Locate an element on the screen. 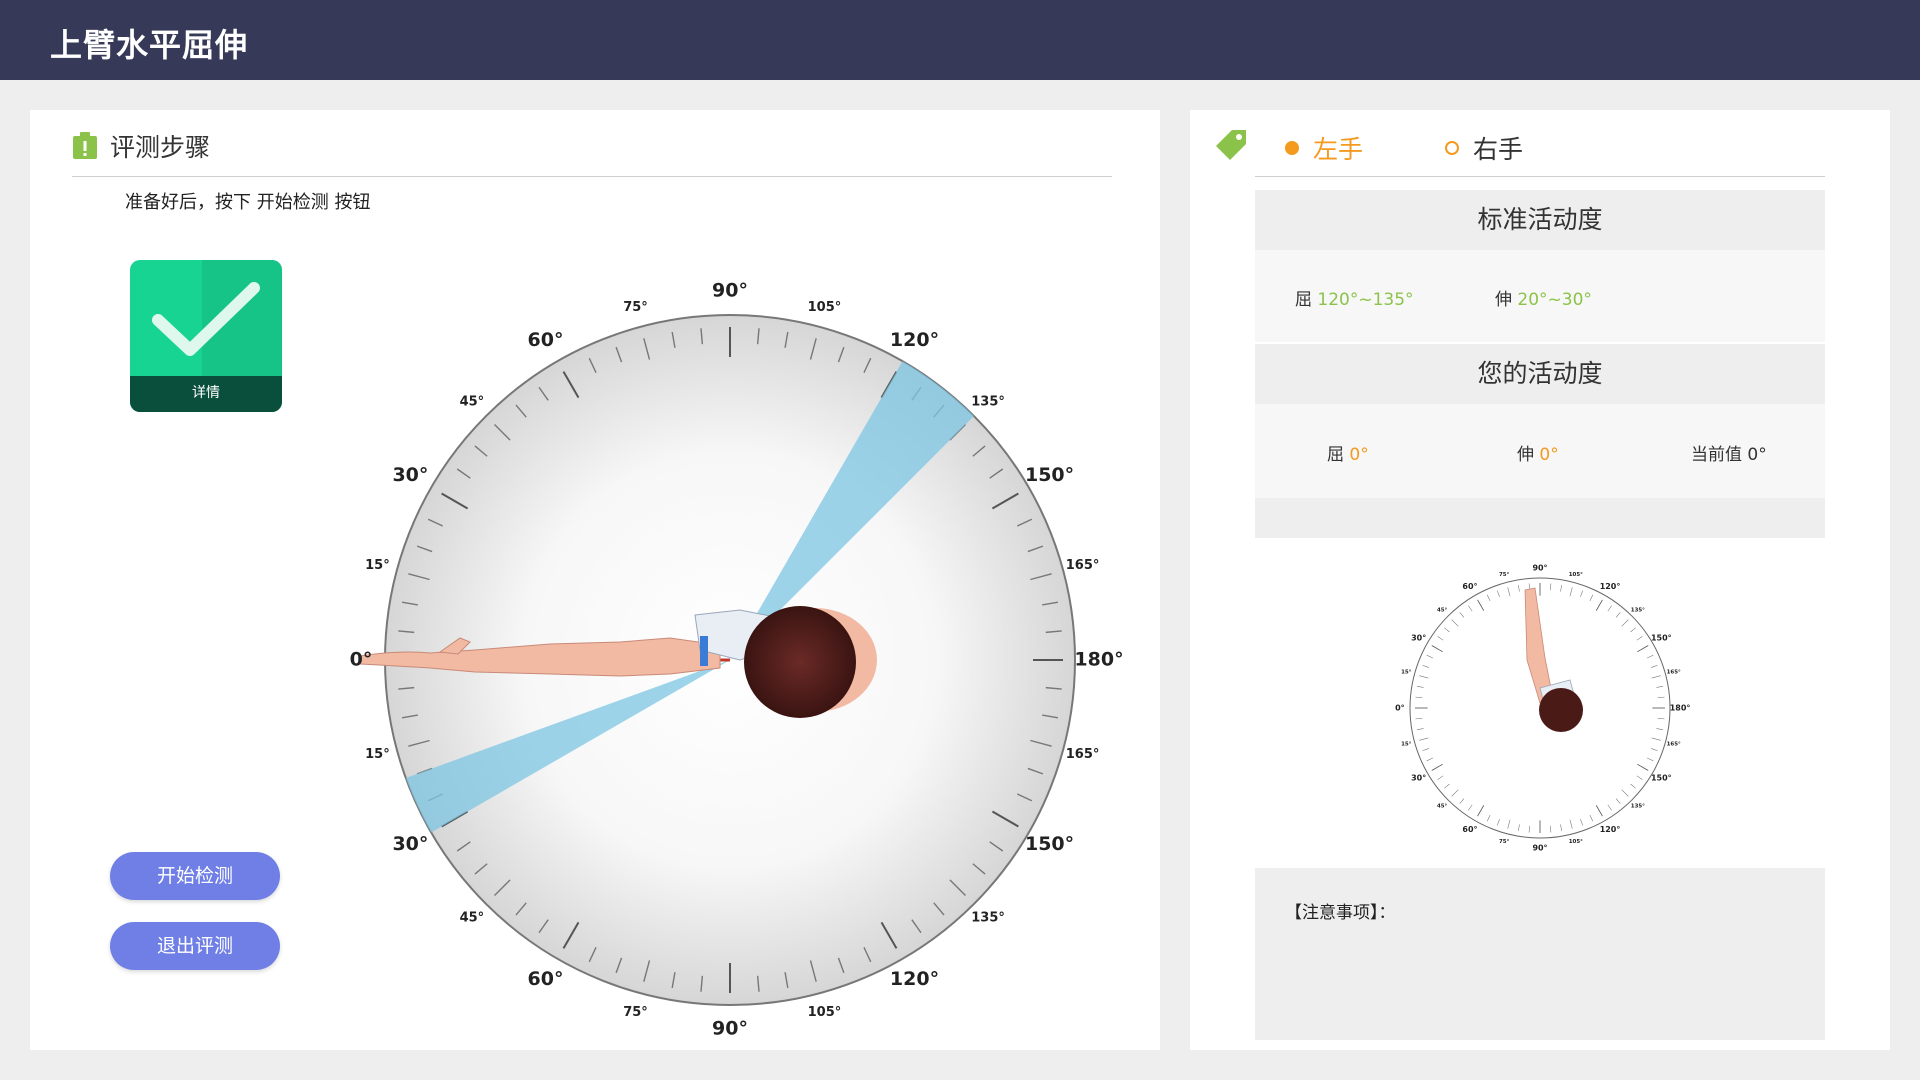 This screenshot has height=1080, width=1920. your-flex: 屈 0° is located at coordinates (1348, 452).